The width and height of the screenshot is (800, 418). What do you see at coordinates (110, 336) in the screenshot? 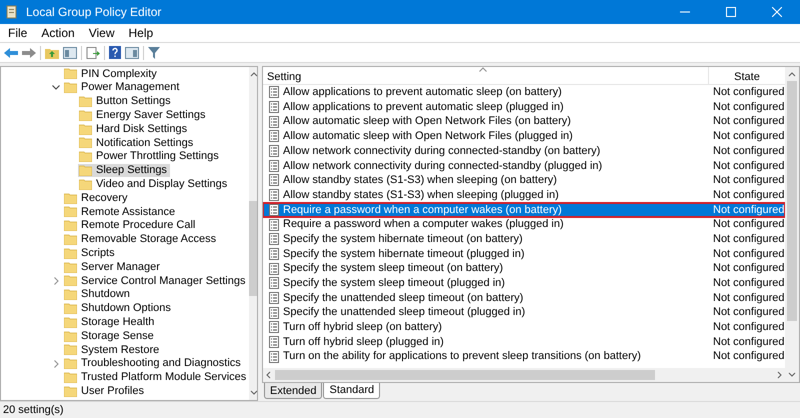
I see `tree-item: Storage Sense` at bounding box center [110, 336].